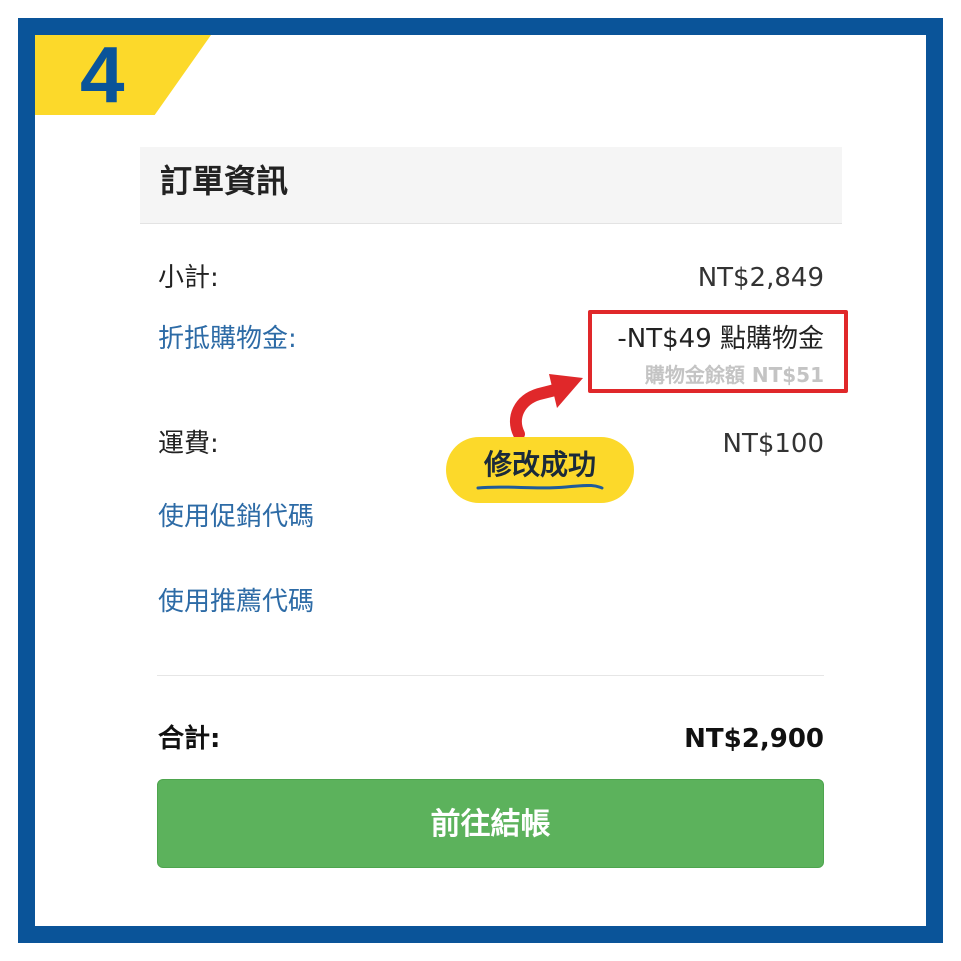 The width and height of the screenshot is (961, 961). I want to click on referral-code-link: 使用推薦代碼, so click(236, 602).